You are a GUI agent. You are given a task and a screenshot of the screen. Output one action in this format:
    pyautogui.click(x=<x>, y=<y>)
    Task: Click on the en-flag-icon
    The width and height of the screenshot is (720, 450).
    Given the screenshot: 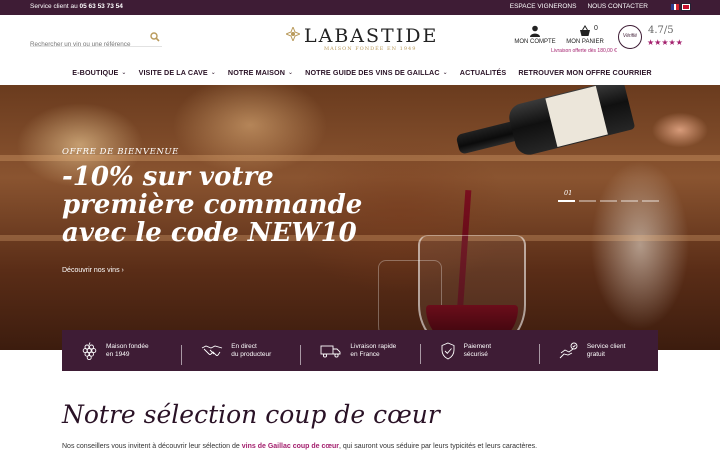 What is the action you would take?
    pyautogui.click(x=686, y=7)
    